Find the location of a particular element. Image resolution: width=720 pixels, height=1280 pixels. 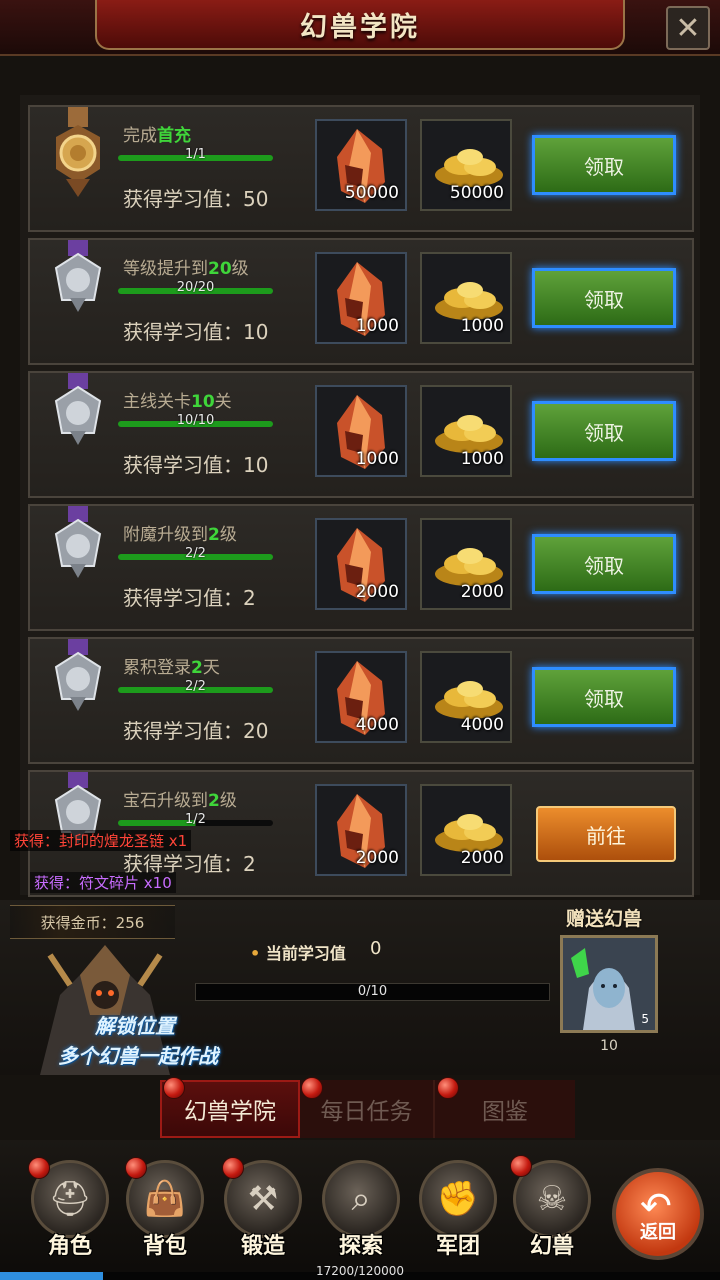

task-row: 完成首充 1/1 获得学习值：50 50000 50000 领取 is located at coordinates (361, 168).